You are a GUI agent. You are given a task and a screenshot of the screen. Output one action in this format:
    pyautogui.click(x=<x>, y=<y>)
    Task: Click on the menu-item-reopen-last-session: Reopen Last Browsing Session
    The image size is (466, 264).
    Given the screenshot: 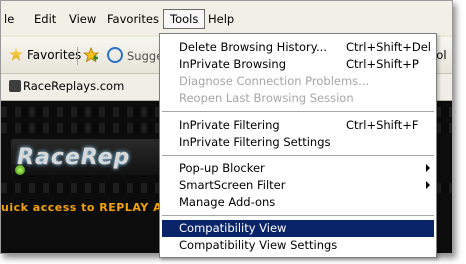 What is the action you would take?
    pyautogui.click(x=298, y=98)
    